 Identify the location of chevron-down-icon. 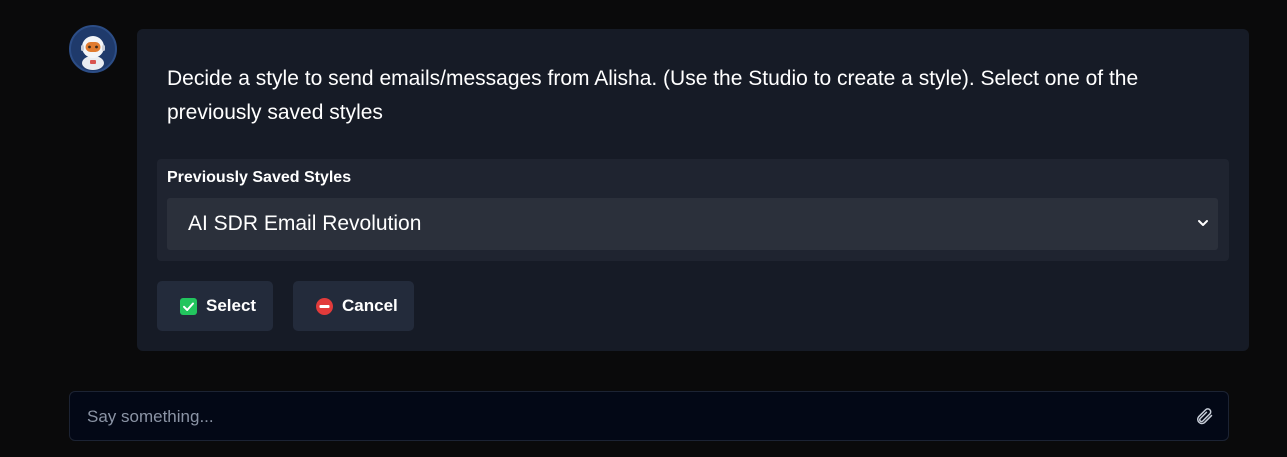
(1203, 223).